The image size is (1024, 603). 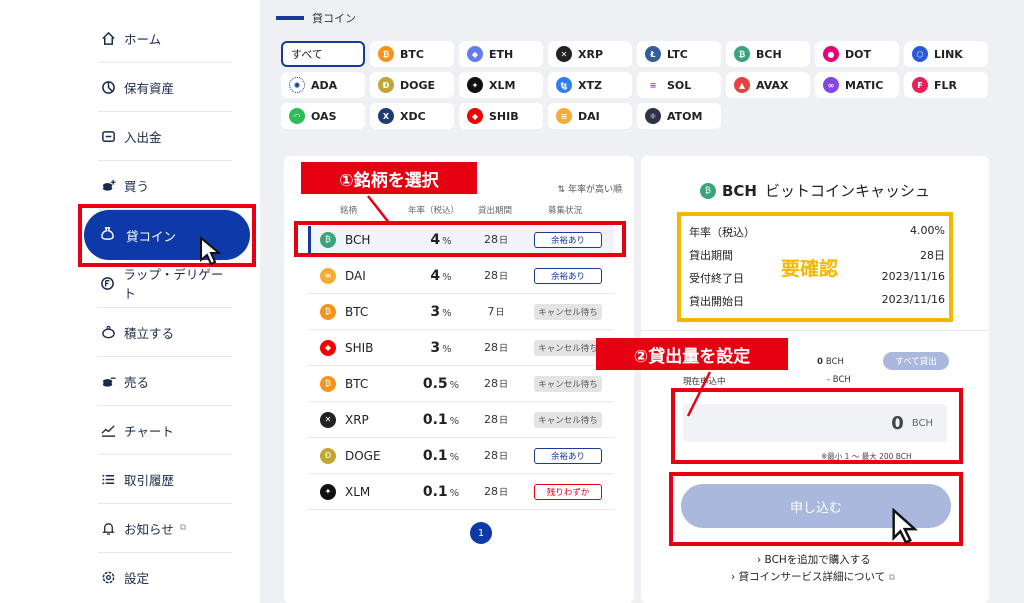 What do you see at coordinates (590, 54) in the screenshot?
I see `coin-filter-xrp: ✕ XRP` at bounding box center [590, 54].